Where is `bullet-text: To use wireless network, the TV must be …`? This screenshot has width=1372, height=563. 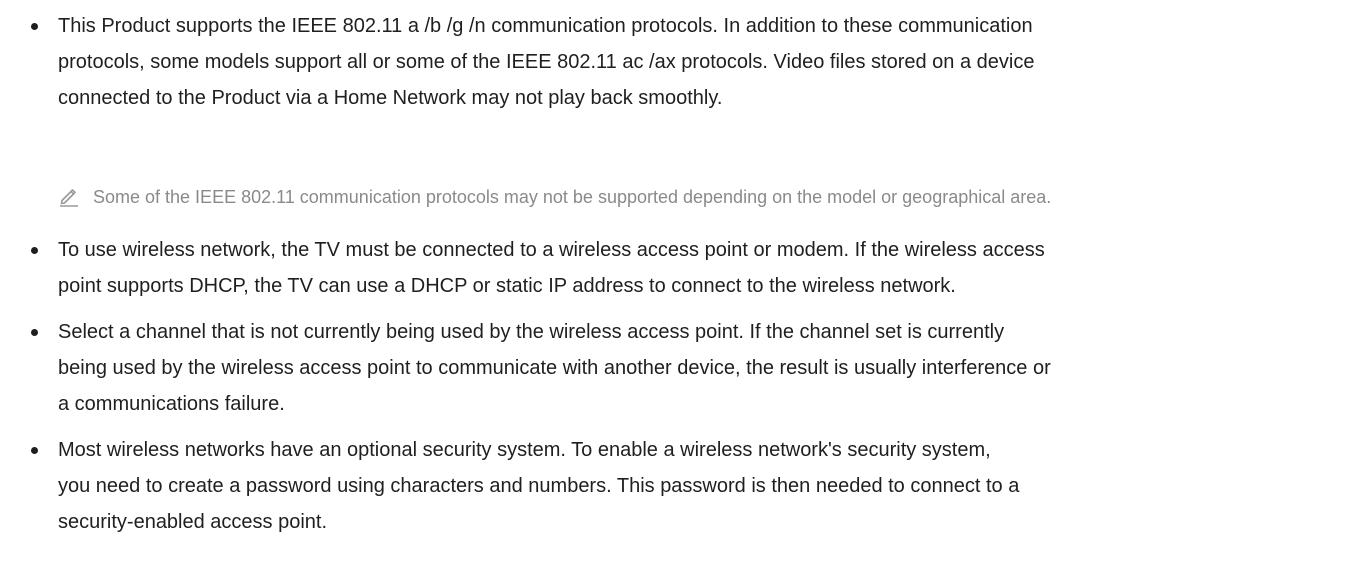 bullet-text: To use wireless network, the TV must be … is located at coordinates (713, 268).